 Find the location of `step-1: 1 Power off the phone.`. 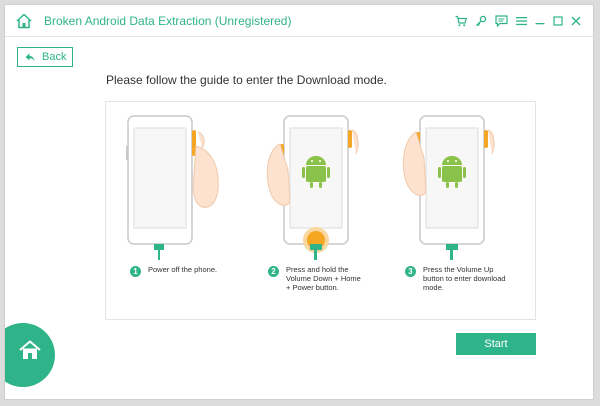

step-1: 1 Power off the phone. is located at coordinates (185, 271).